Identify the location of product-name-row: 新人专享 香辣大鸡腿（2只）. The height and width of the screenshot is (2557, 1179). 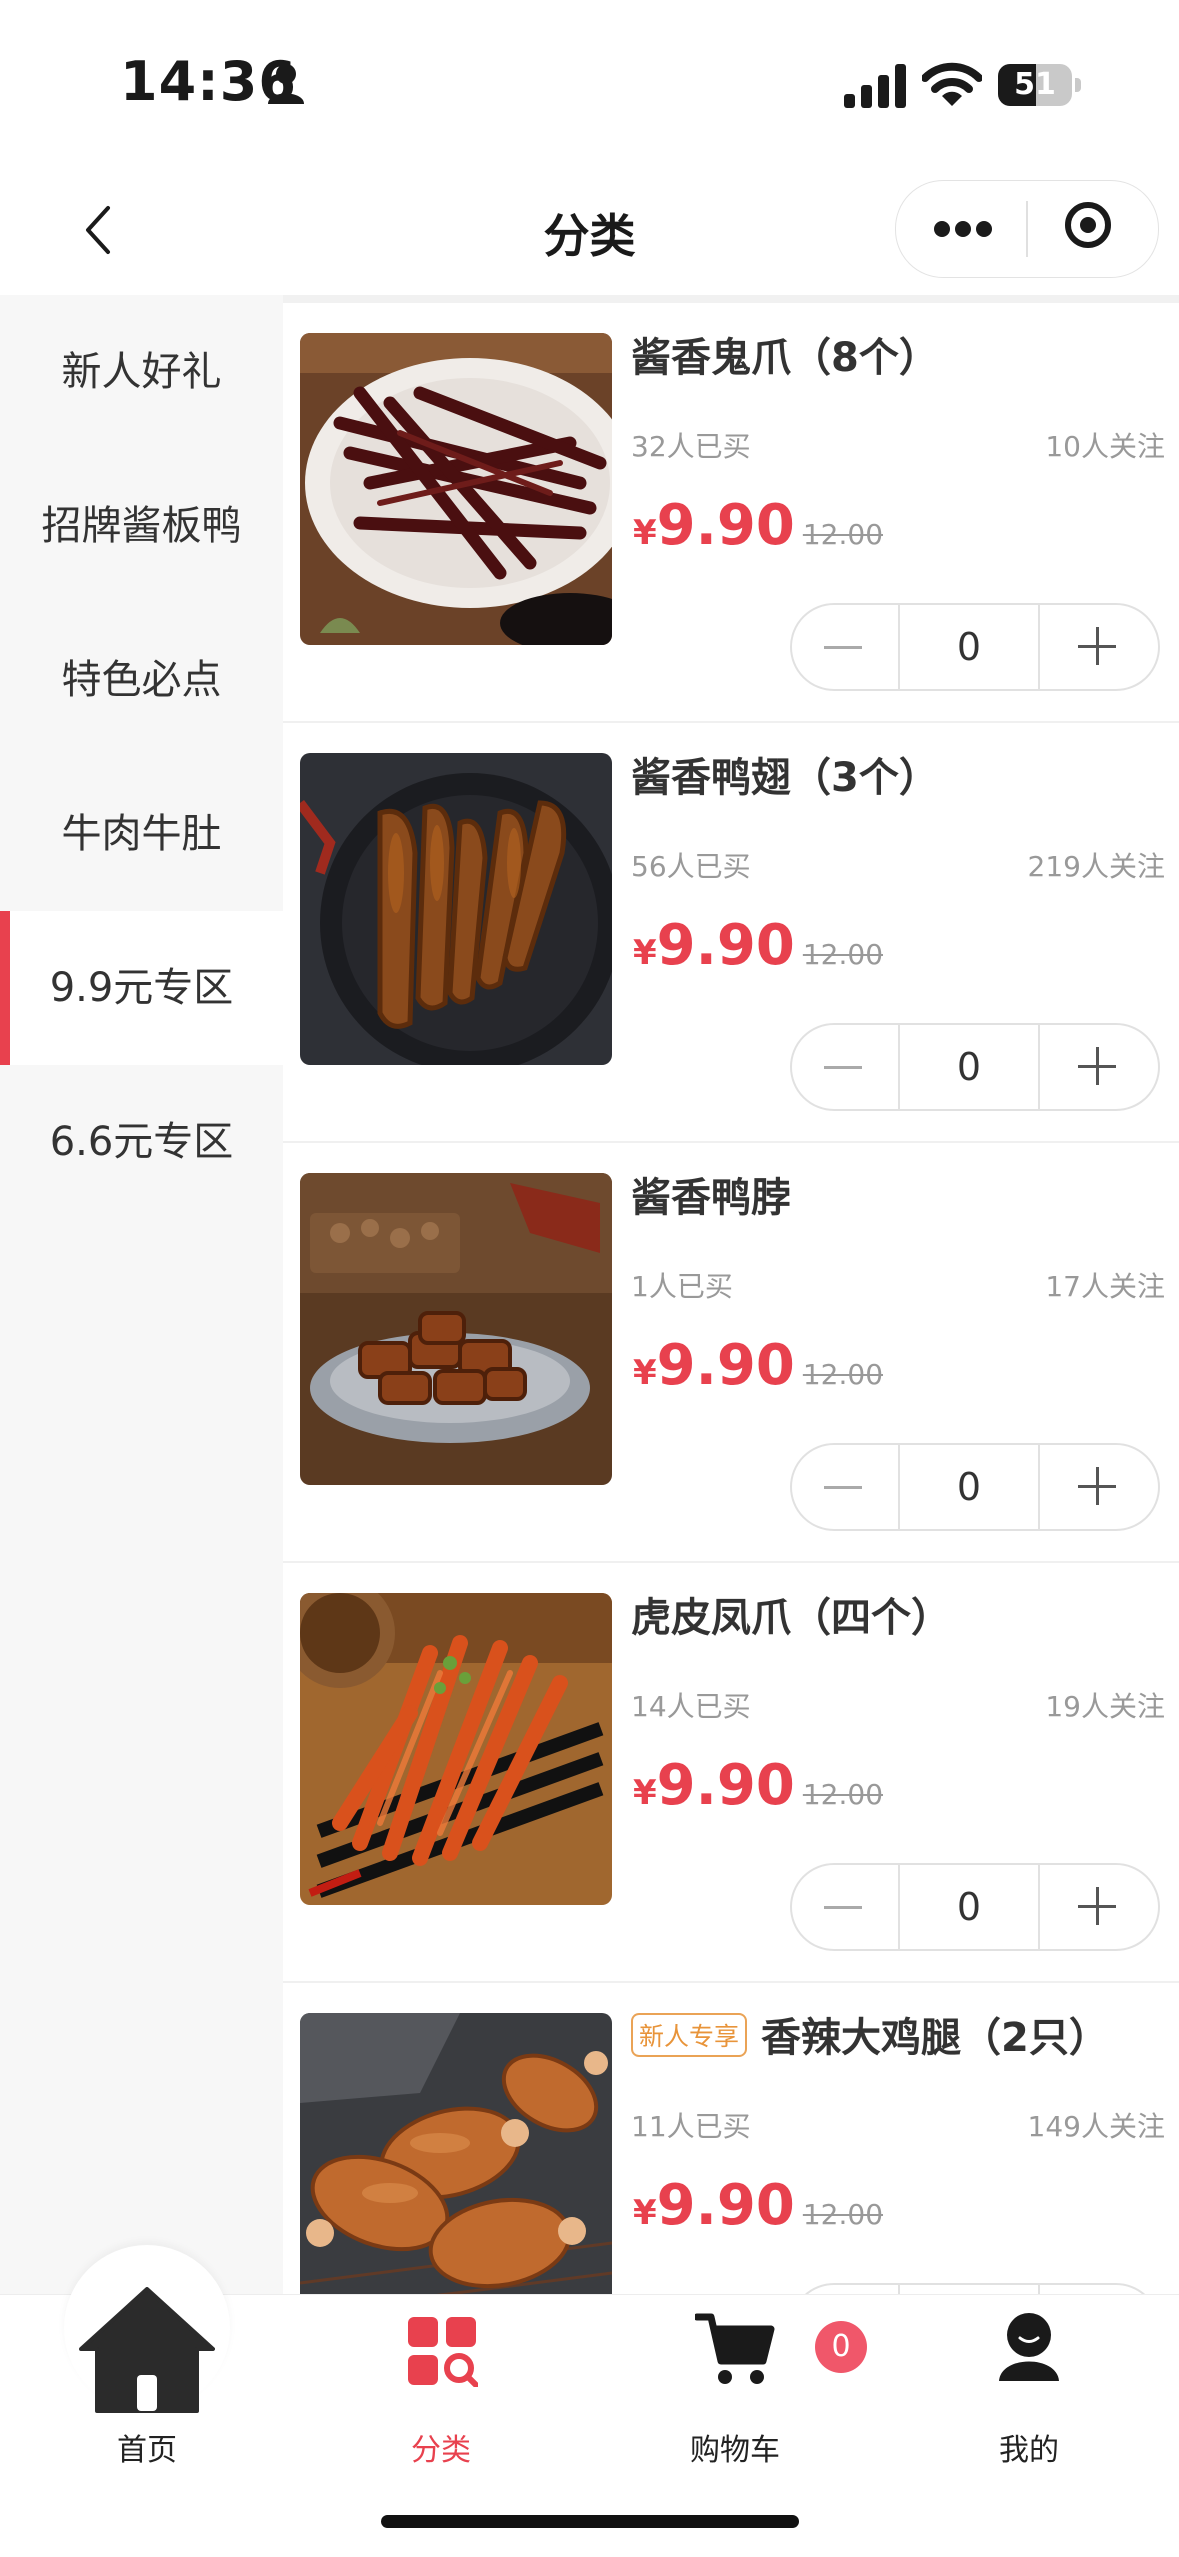
(901, 2034).